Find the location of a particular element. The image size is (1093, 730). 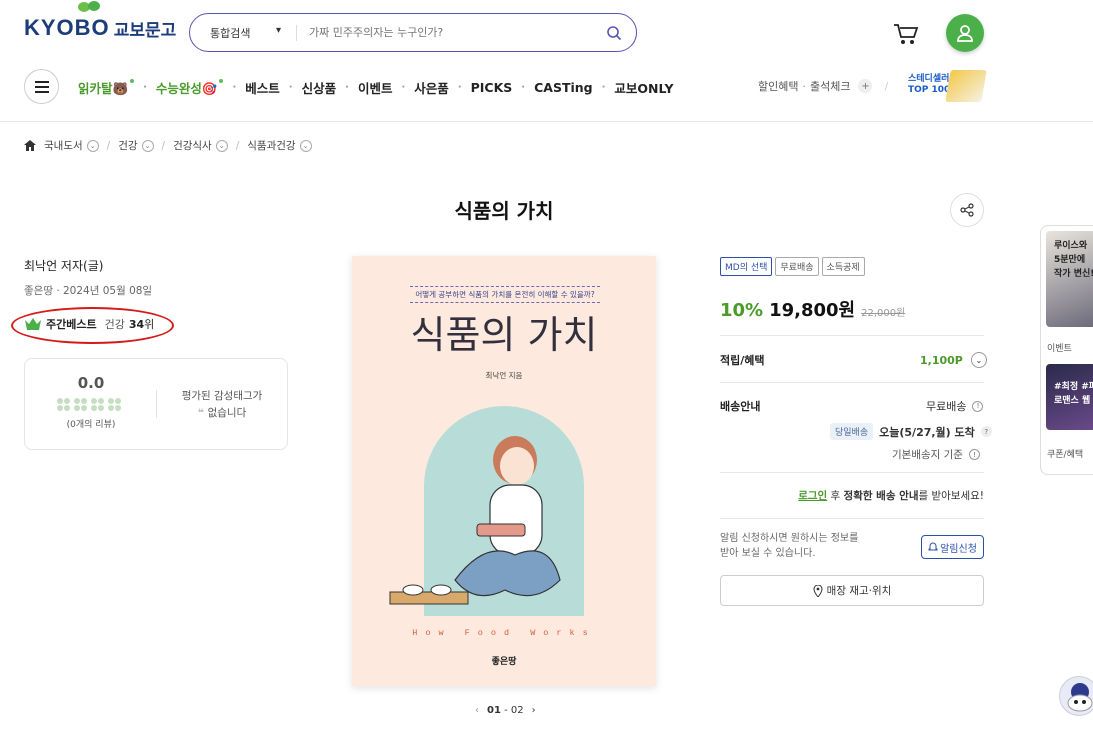

attendance-link: 출석체크 is located at coordinates (830, 86).